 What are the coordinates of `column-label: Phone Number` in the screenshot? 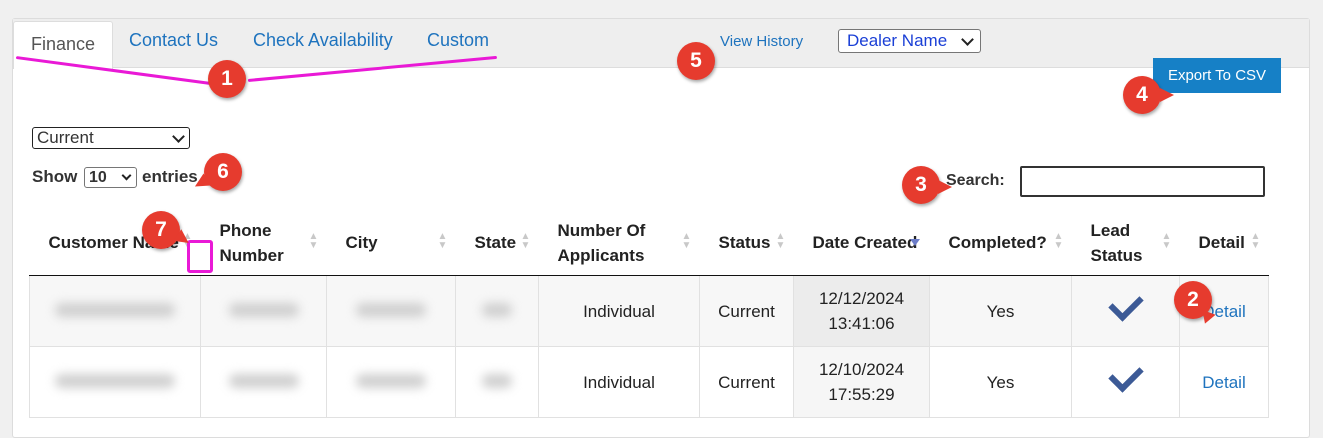 It's located at (251, 242).